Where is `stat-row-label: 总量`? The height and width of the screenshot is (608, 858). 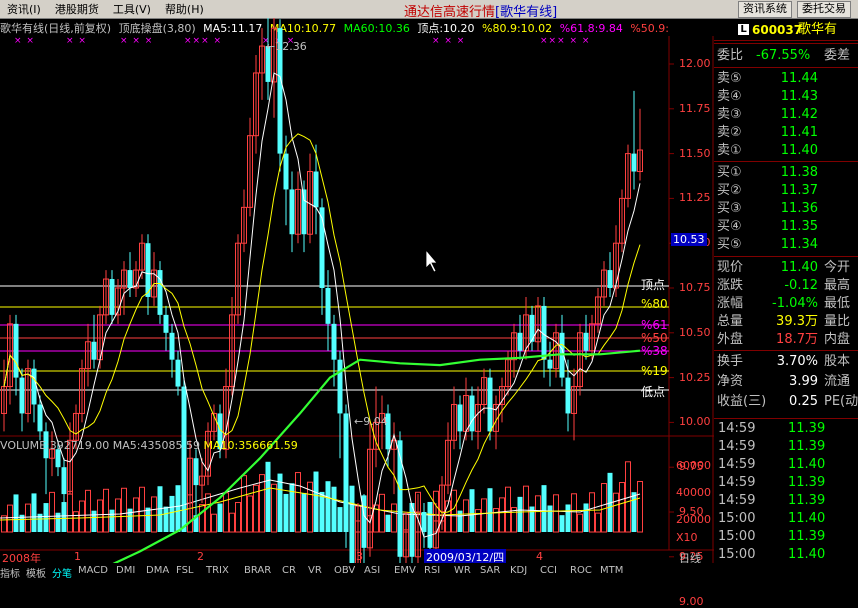 stat-row-label: 总量 is located at coordinates (730, 321).